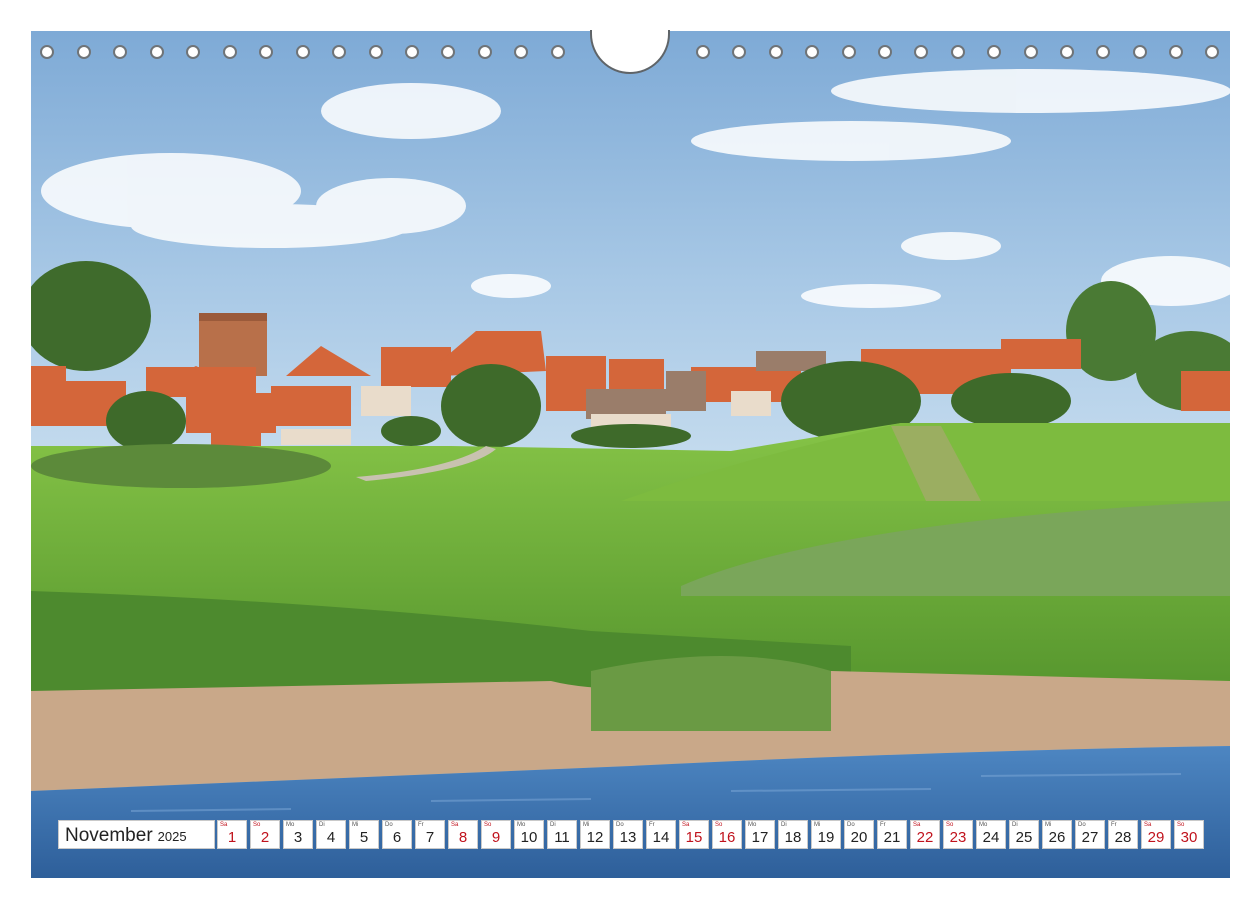 The height and width of the screenshot is (908, 1260). What do you see at coordinates (925, 837) in the screenshot?
I see `day-number: 22` at bounding box center [925, 837].